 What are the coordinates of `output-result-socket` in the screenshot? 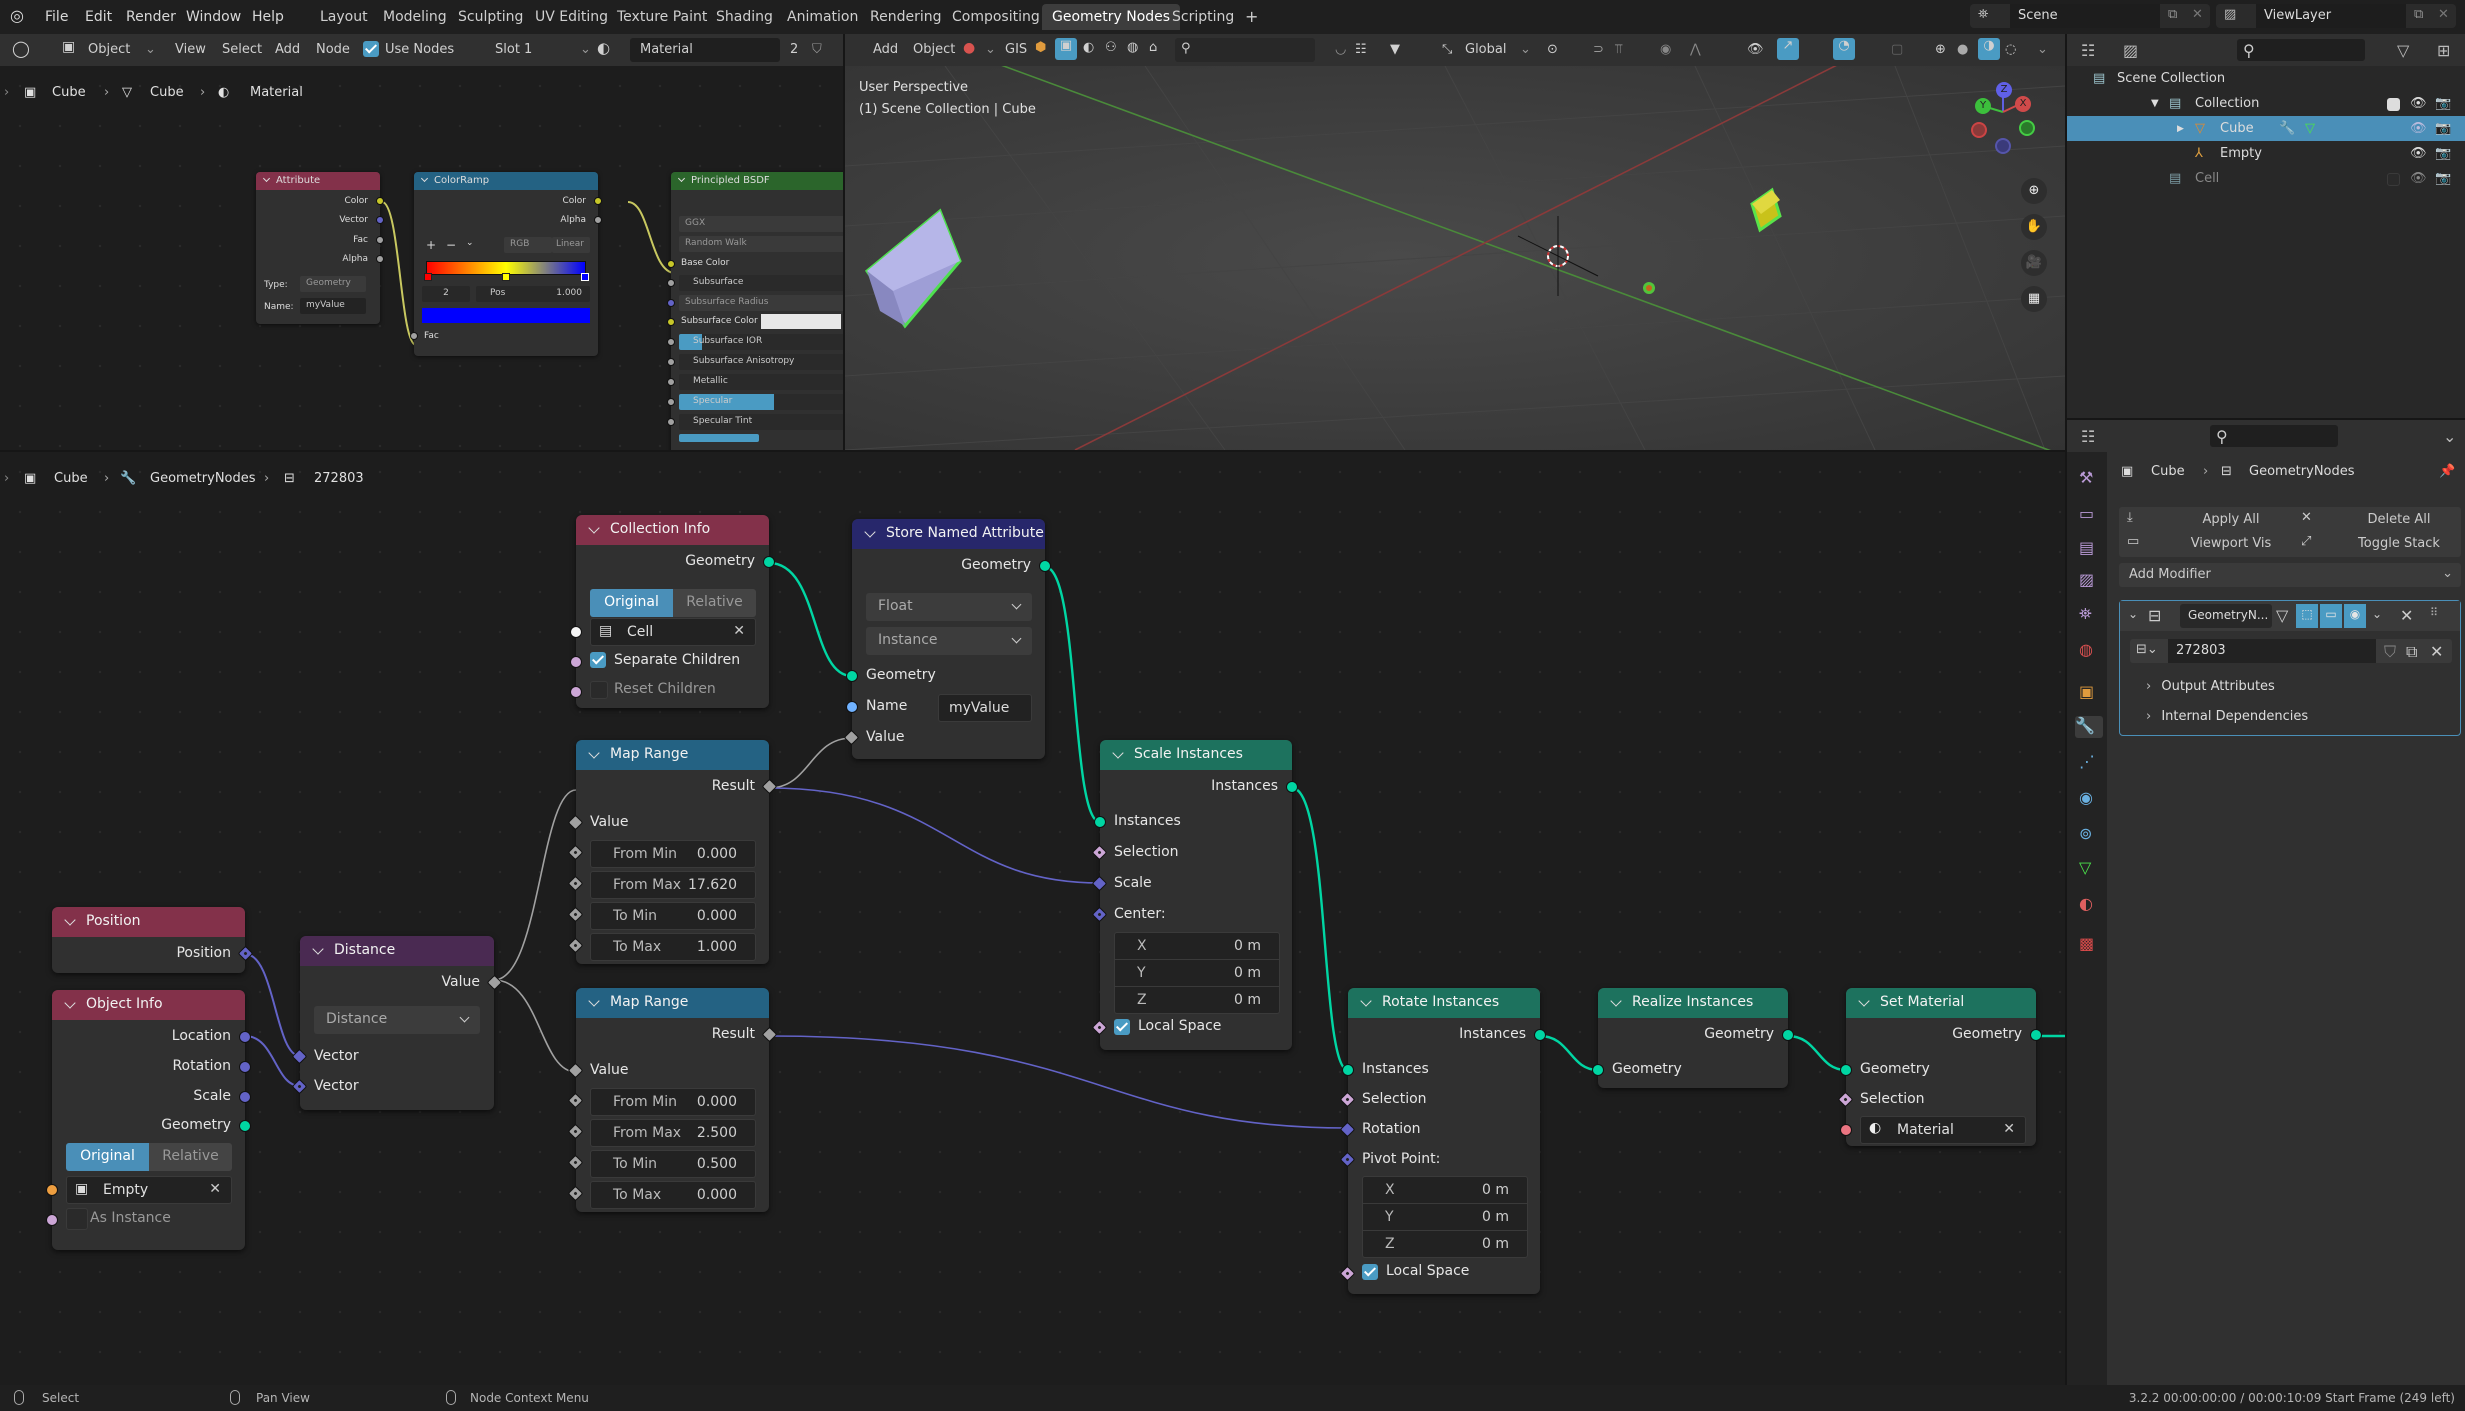 It's located at (769, 786).